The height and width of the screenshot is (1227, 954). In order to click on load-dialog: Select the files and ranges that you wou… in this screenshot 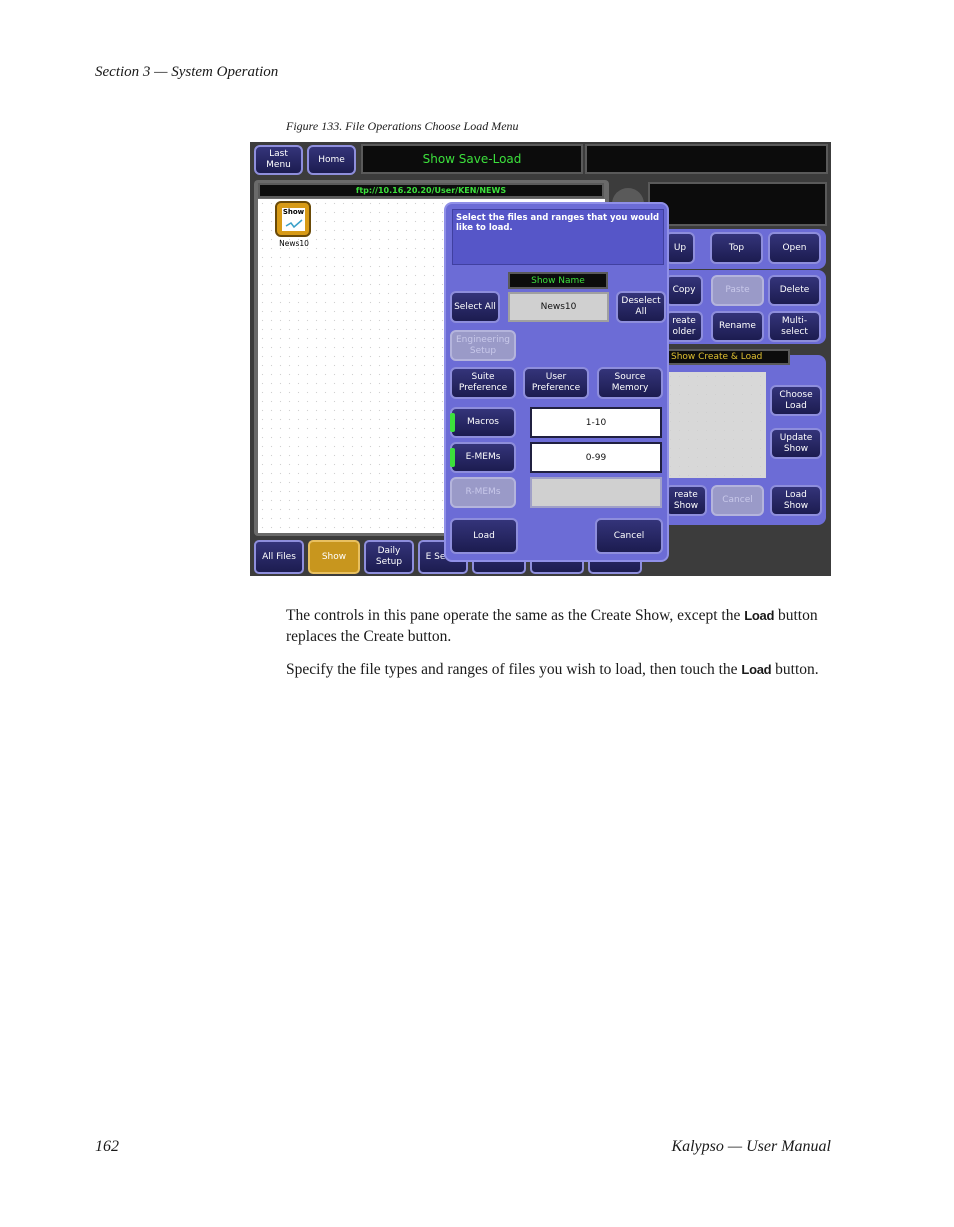, I will do `click(556, 382)`.